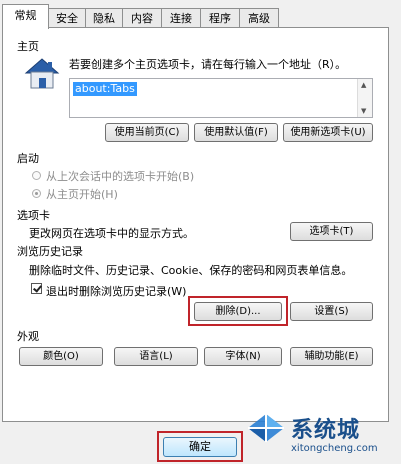 The width and height of the screenshot is (401, 464). What do you see at coordinates (111, 233) in the screenshot?
I see `tabs-section-description: 更改网页在选项卡中的显示方式。` at bounding box center [111, 233].